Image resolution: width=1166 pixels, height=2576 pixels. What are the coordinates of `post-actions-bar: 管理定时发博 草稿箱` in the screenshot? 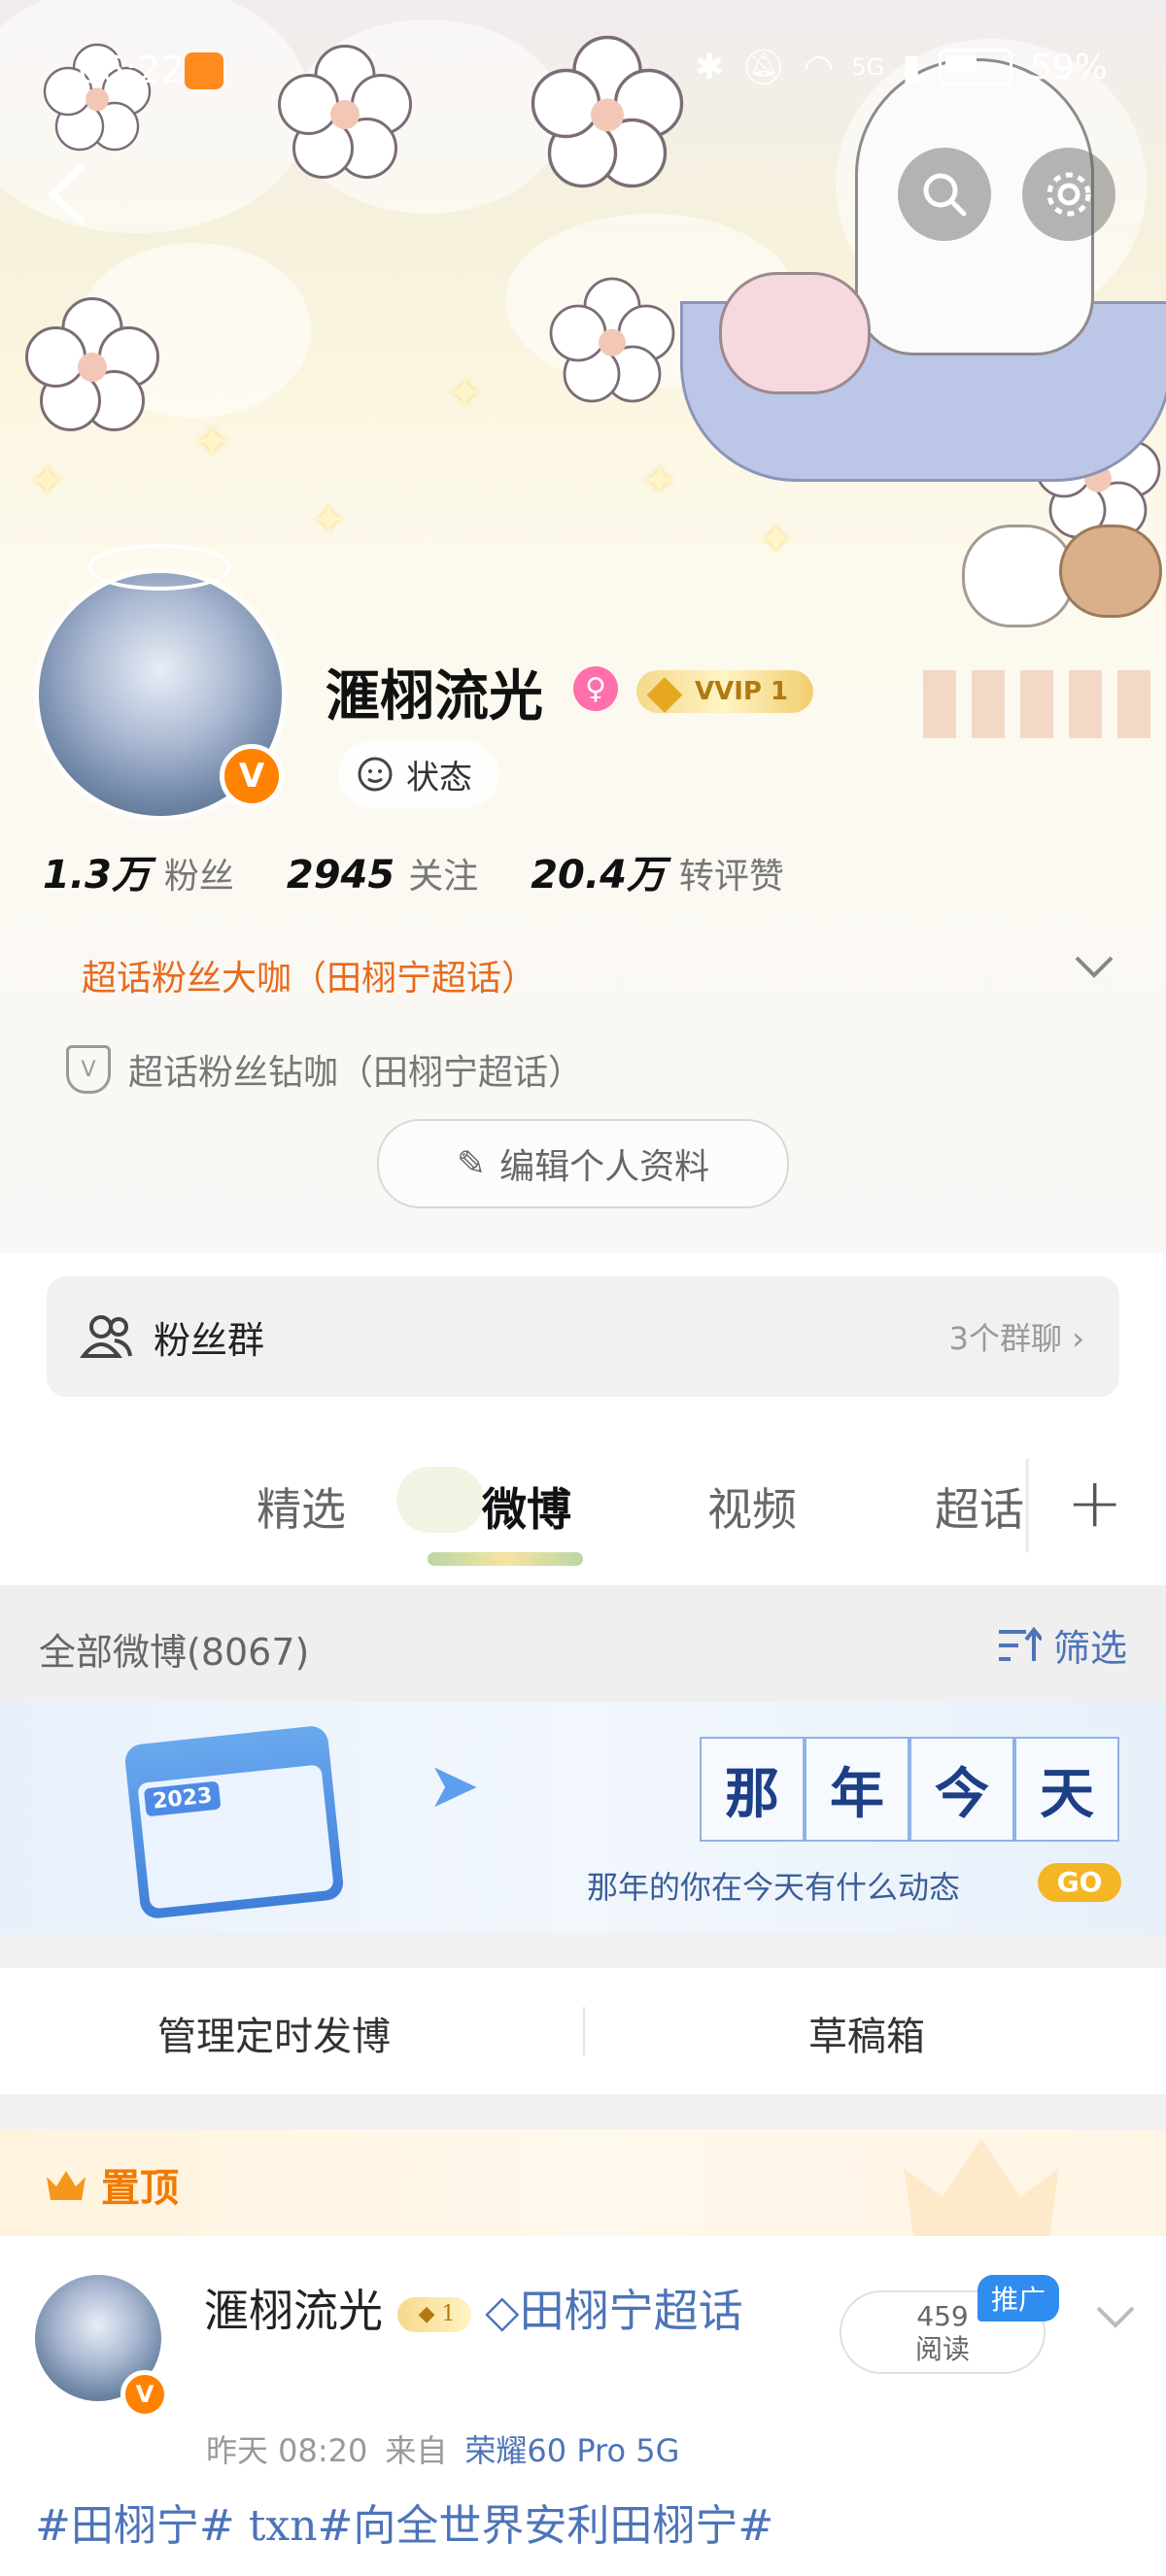 It's located at (583, 2031).